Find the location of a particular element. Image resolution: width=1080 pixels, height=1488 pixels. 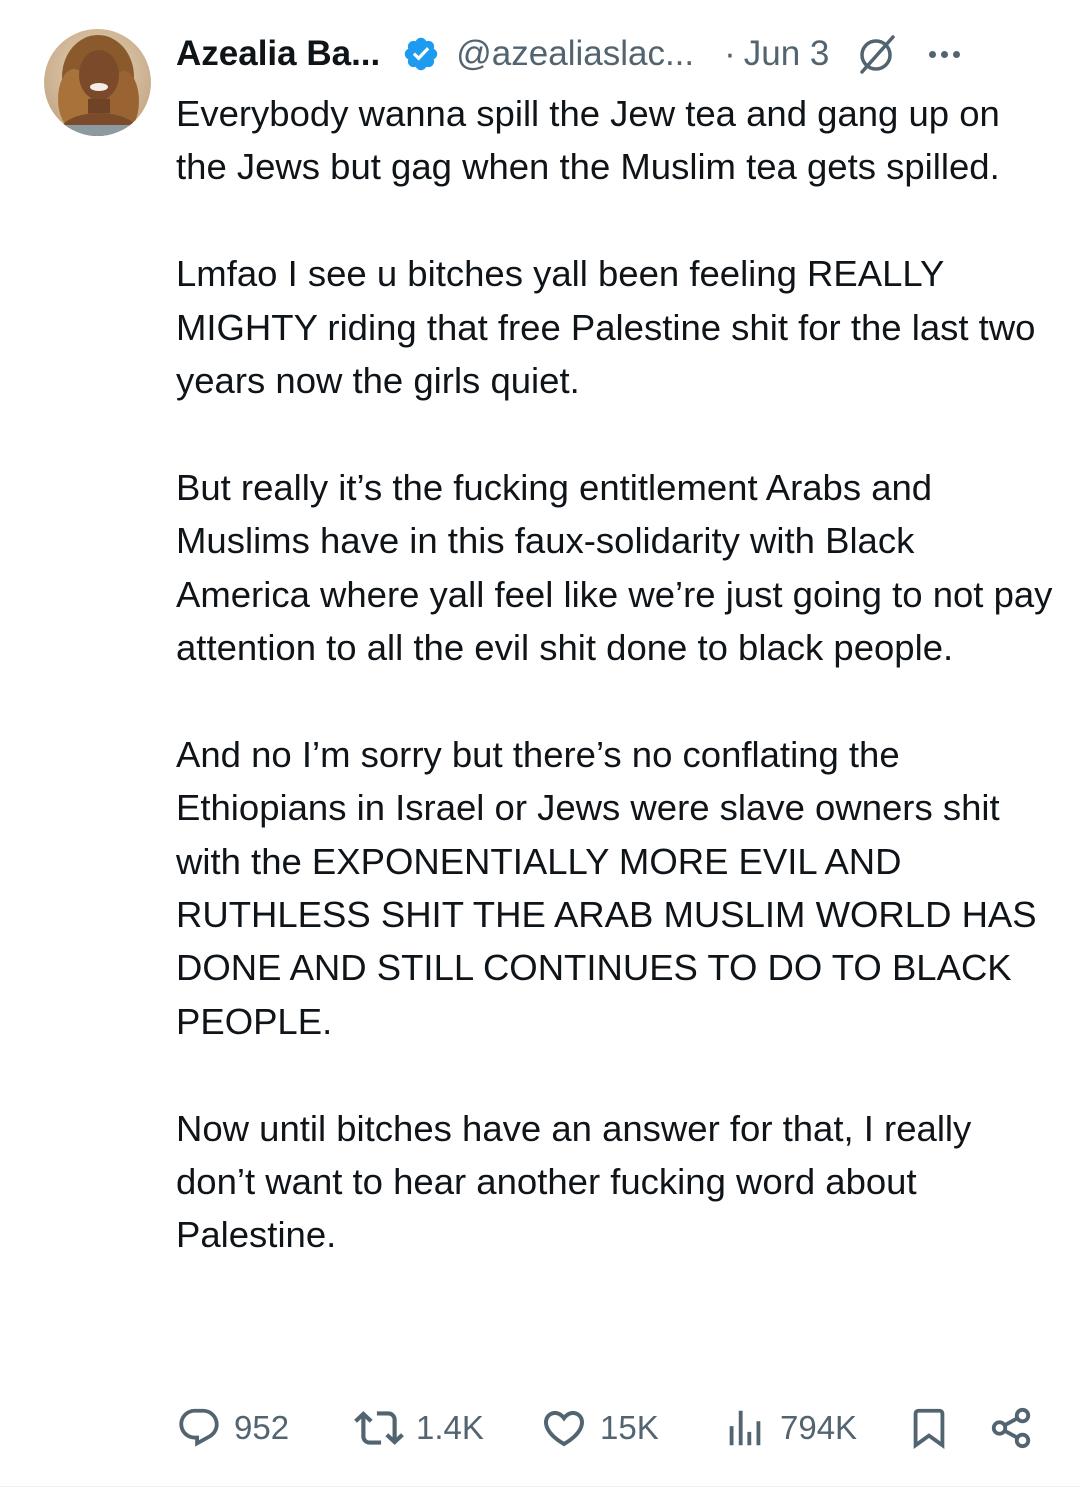

repost-icon is located at coordinates (379, 1428).